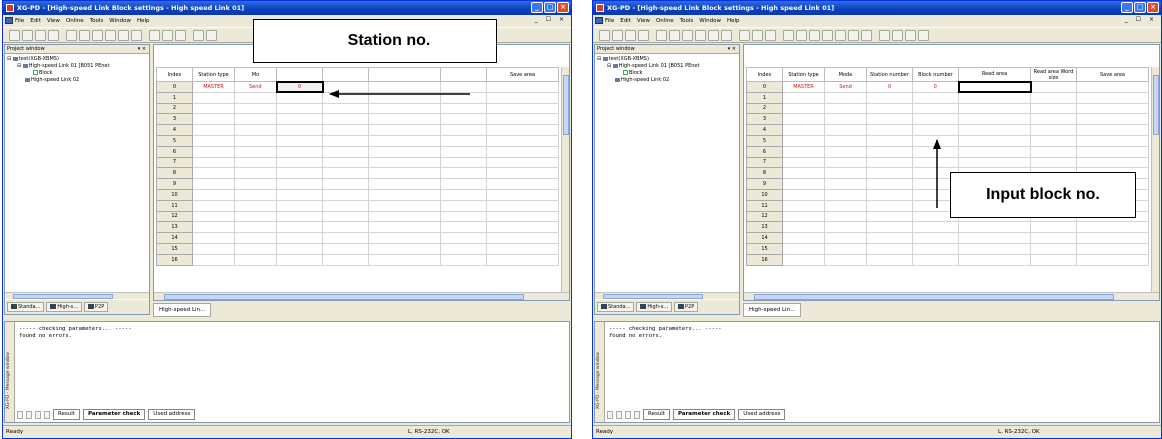  I want to click on tree-item-project: ⊟ test(XGB-XBMS), so click(667, 59).